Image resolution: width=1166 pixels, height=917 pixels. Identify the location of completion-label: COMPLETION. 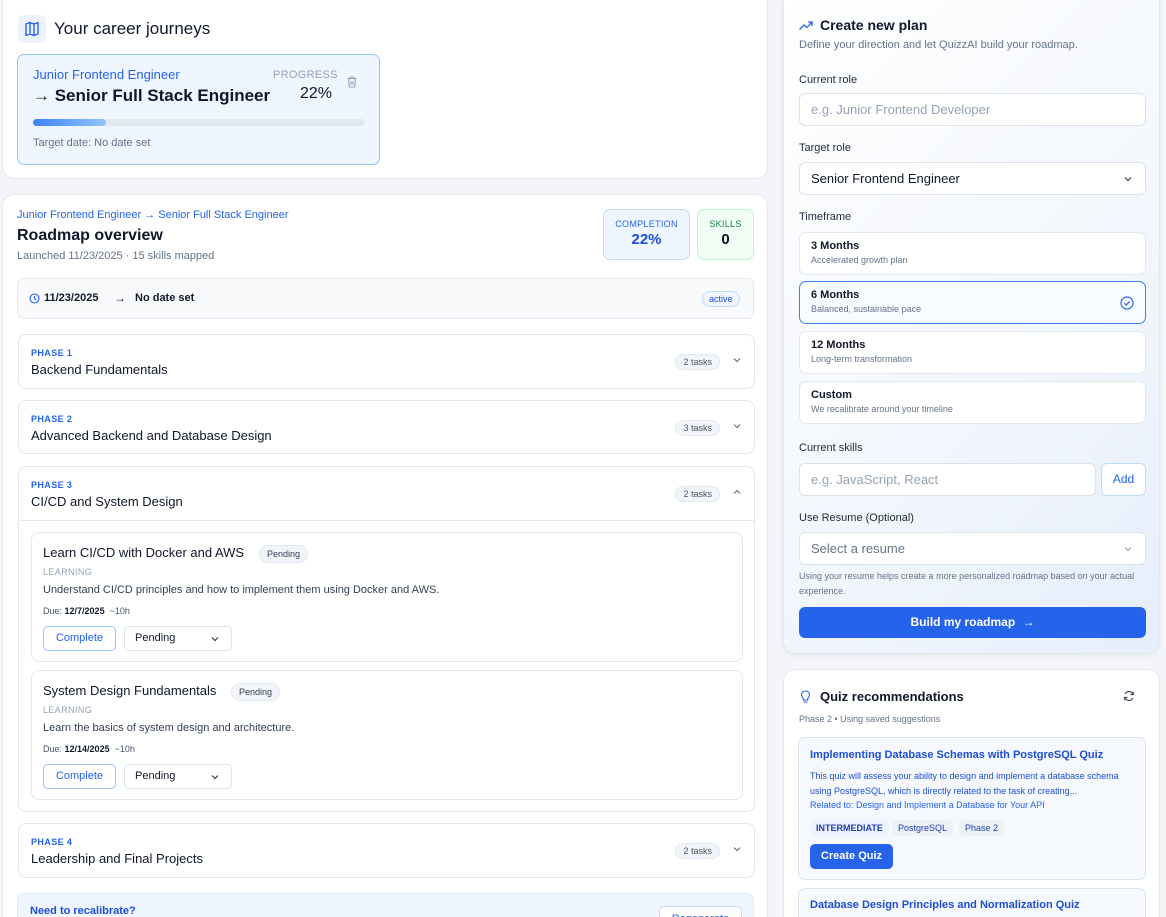
(646, 224).